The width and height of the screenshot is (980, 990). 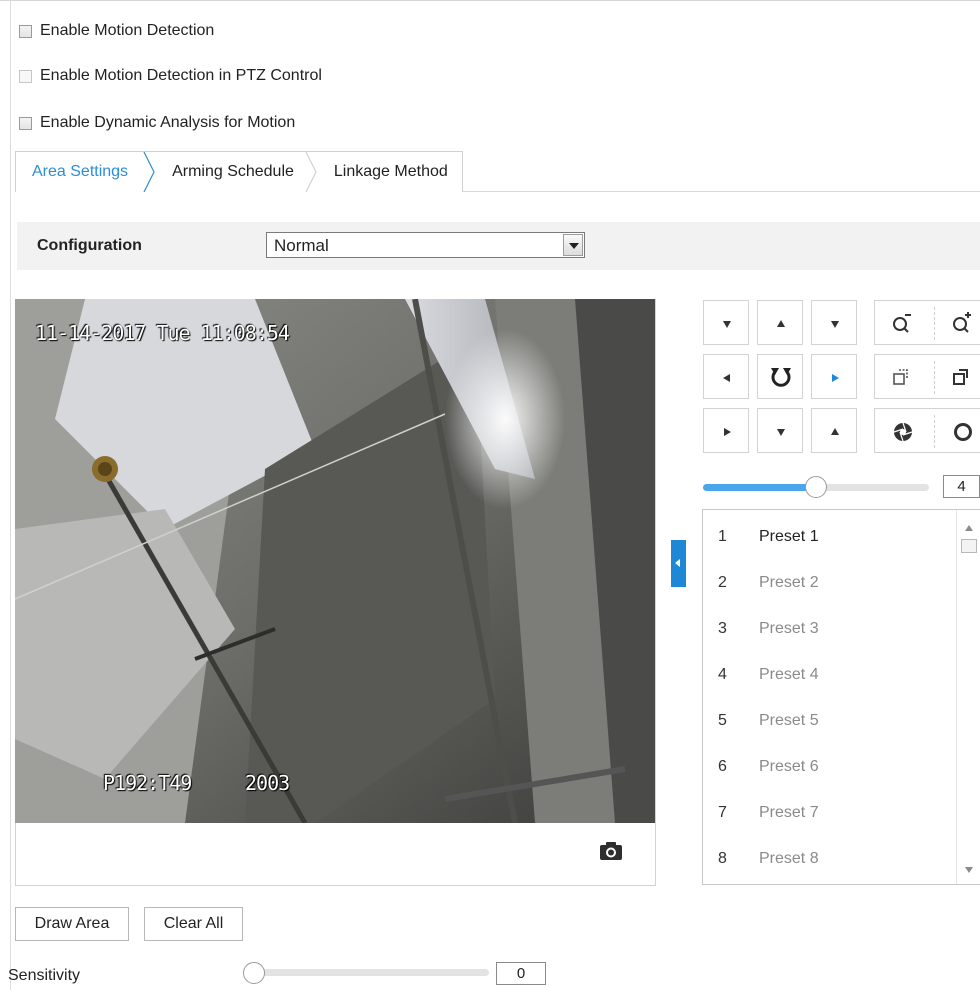 I want to click on preset-label: Preset 5, so click(x=789, y=720).